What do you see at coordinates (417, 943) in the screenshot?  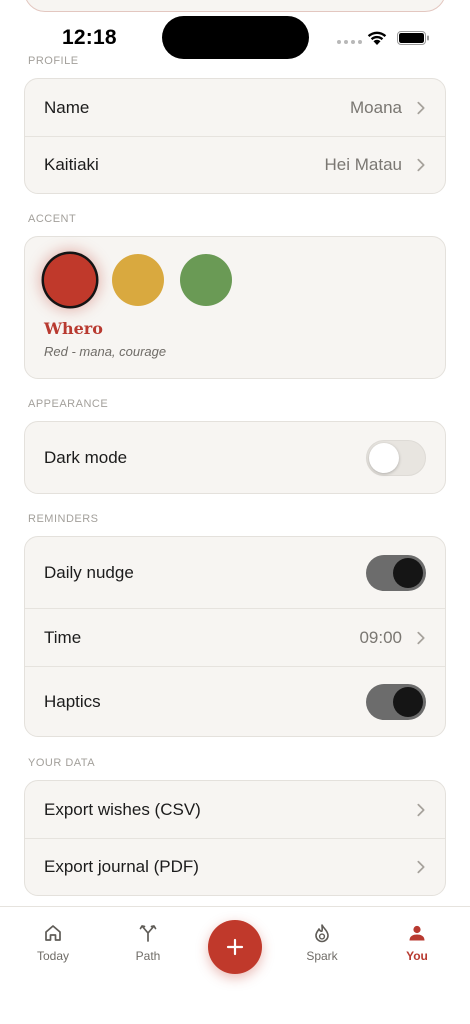 I see `tab-you: You` at bounding box center [417, 943].